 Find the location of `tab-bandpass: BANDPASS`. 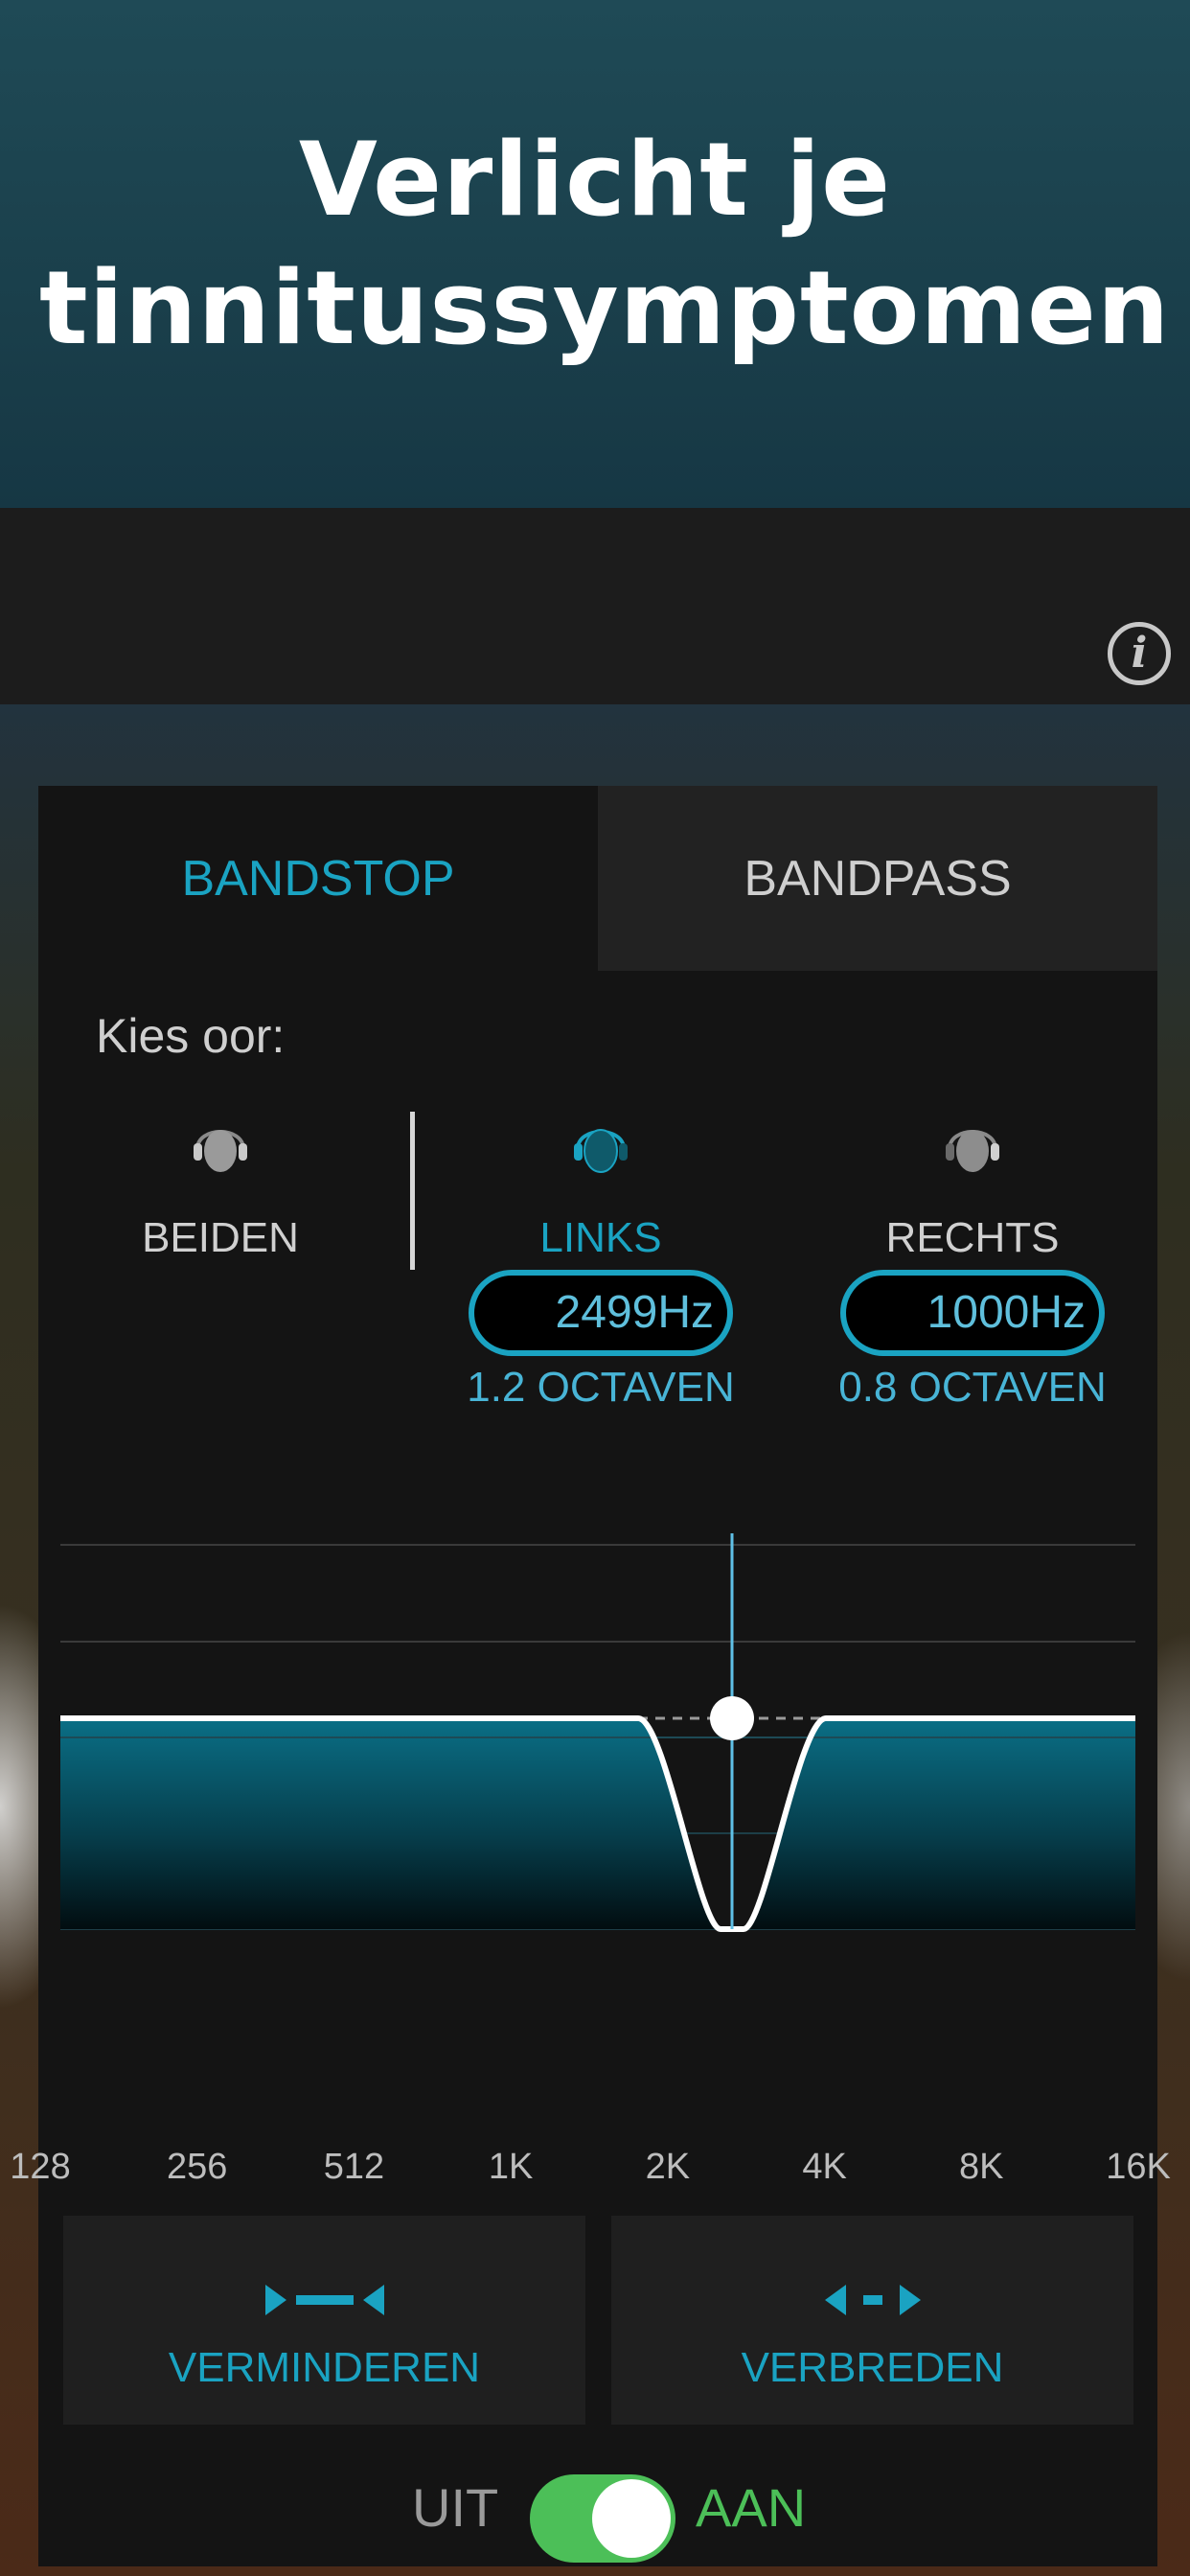

tab-bandpass: BANDPASS is located at coordinates (878, 878).